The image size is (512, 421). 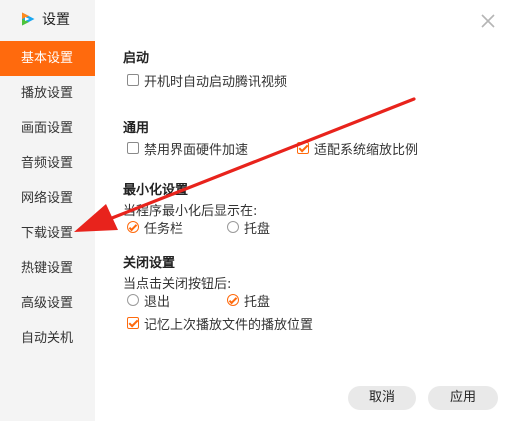 I want to click on sidebar-item-basic: 基本设置, so click(x=47, y=58).